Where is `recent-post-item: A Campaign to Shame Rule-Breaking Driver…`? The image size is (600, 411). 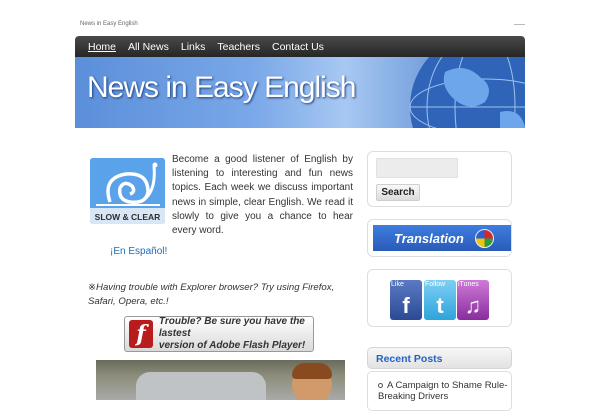
recent-post-item: A Campaign to Shame Rule-Breaking Driver… is located at coordinates (443, 391).